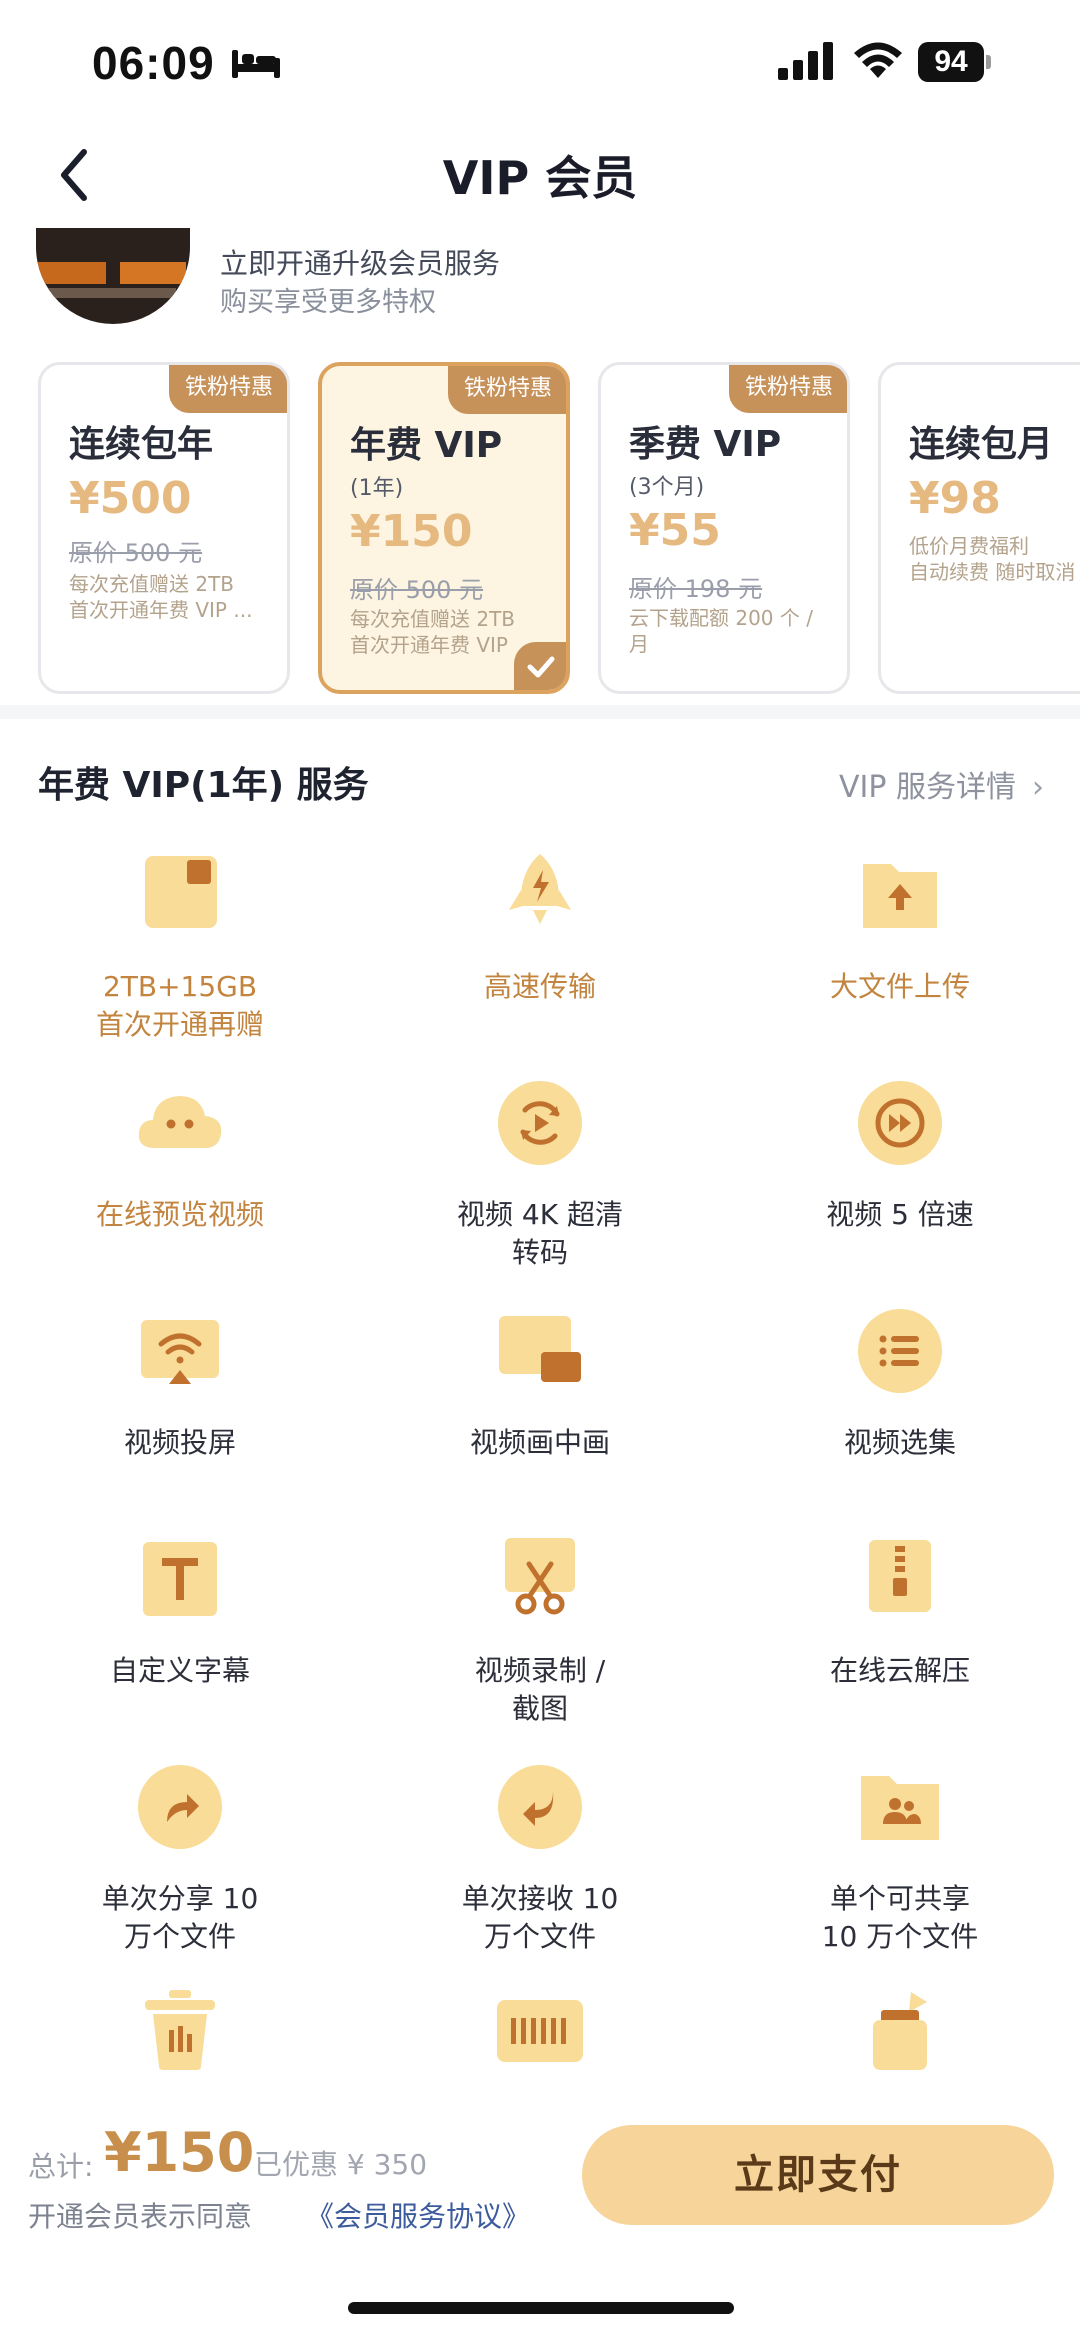 The image size is (1080, 2337). I want to click on total-price: ¥150, so click(179, 2152).